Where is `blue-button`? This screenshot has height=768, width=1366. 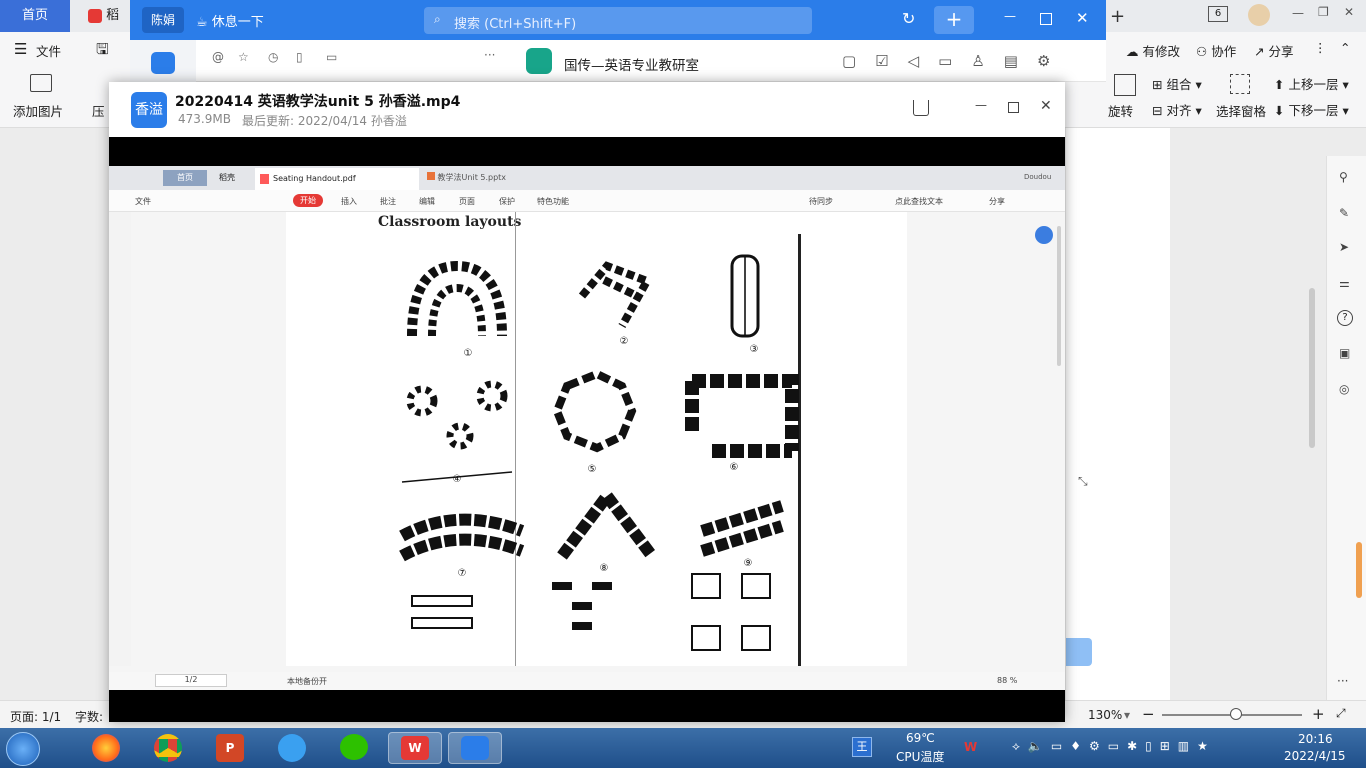
blue-button is located at coordinates (1079, 652).